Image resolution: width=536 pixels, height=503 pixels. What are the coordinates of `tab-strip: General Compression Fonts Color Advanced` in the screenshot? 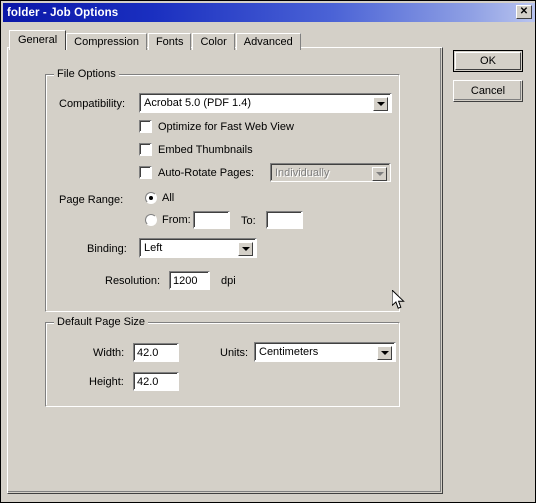 It's located at (155, 40).